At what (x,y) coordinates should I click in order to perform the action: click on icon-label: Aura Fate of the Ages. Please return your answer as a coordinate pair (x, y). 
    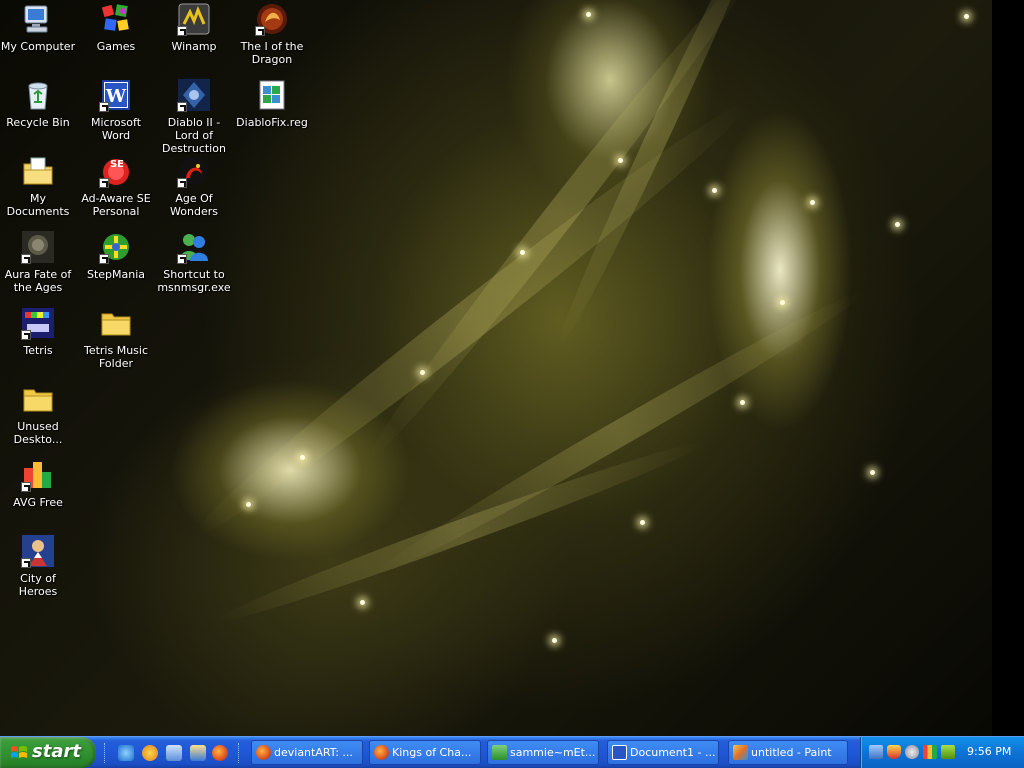
    Looking at the image, I should click on (38, 281).